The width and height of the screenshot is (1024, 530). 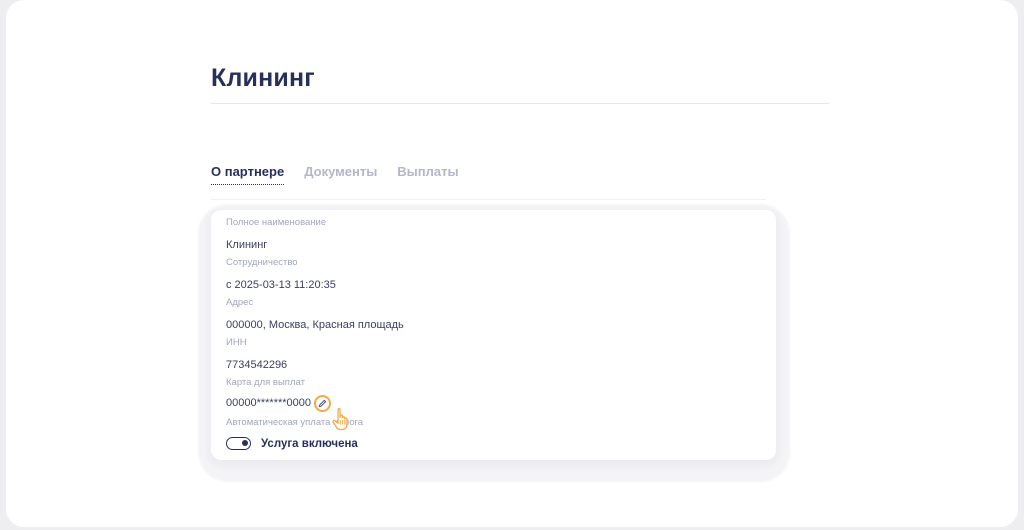 What do you see at coordinates (279, 394) in the screenshot?
I see `field-payout-card: Карта для выплат 00000*******0000` at bounding box center [279, 394].